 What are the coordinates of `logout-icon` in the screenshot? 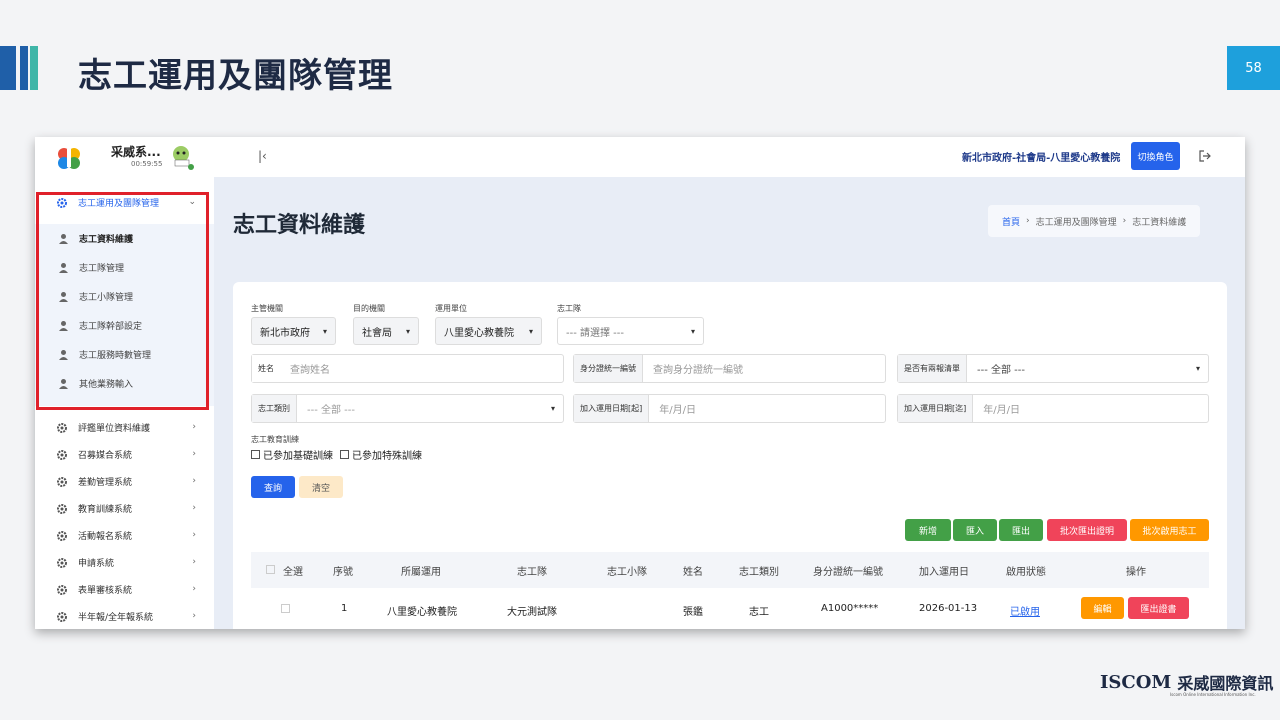 It's located at (1205, 156).